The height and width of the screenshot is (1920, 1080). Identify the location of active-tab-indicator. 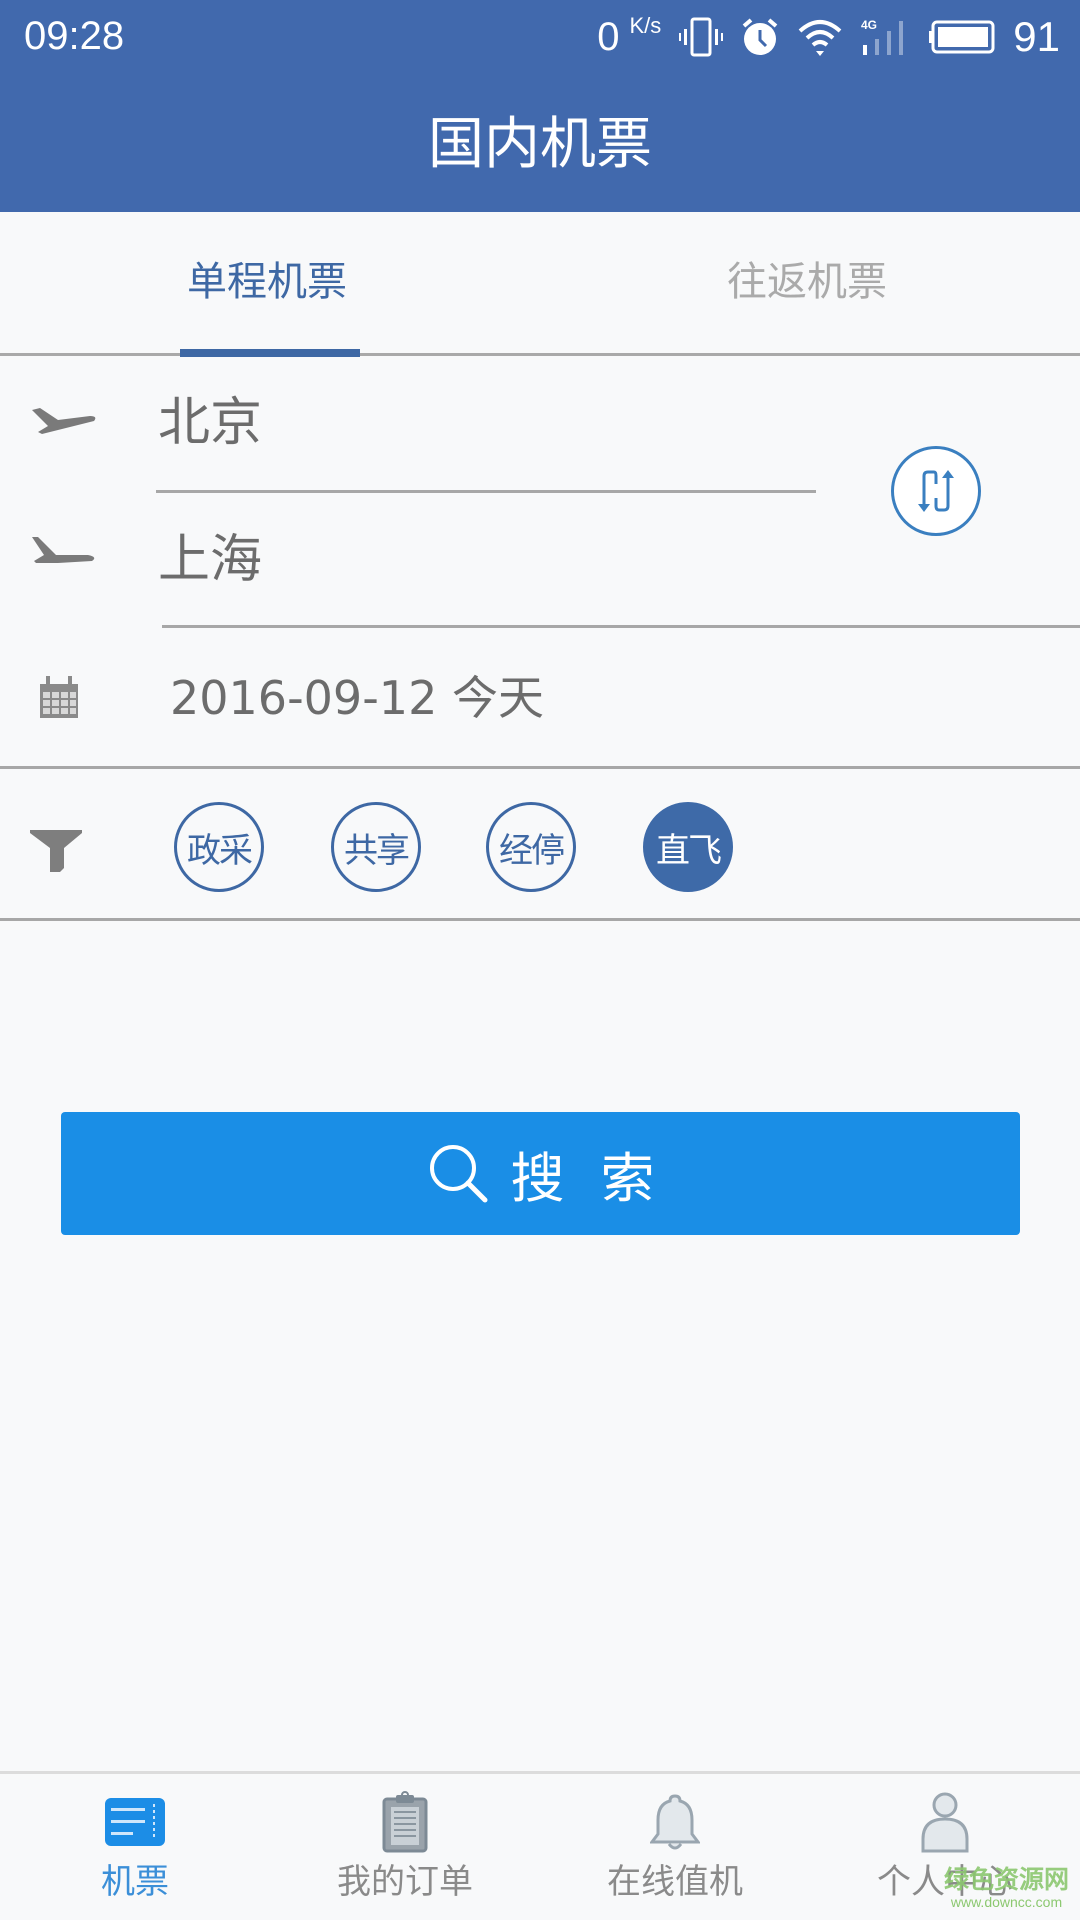
(270, 353).